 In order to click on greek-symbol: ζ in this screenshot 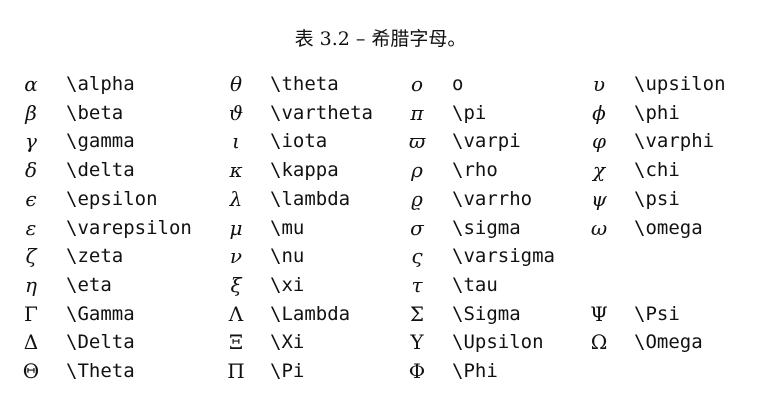, I will do `click(31, 256)`.